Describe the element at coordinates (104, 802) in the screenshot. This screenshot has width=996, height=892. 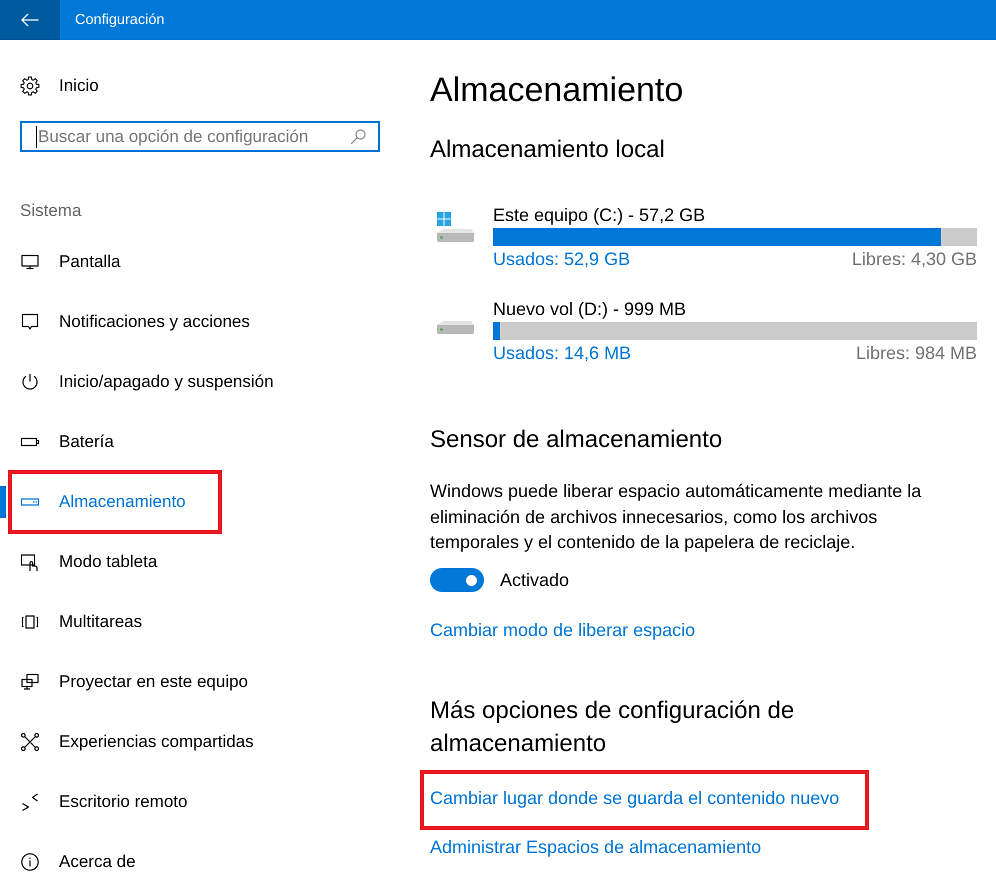
I see `nav-item: Escritorio remoto` at that location.